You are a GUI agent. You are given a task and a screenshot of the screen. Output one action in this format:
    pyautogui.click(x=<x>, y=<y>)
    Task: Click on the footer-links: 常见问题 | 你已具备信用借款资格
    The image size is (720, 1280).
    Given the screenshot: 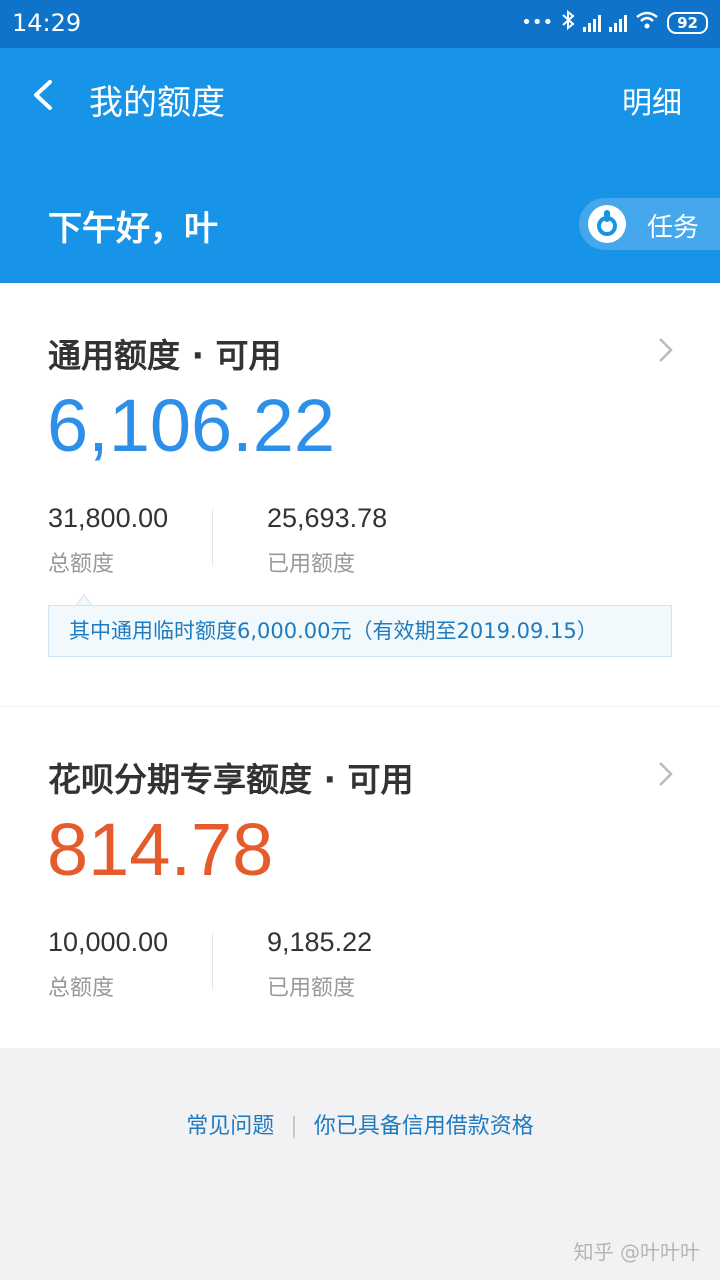 What is the action you would take?
    pyautogui.click(x=360, y=1124)
    